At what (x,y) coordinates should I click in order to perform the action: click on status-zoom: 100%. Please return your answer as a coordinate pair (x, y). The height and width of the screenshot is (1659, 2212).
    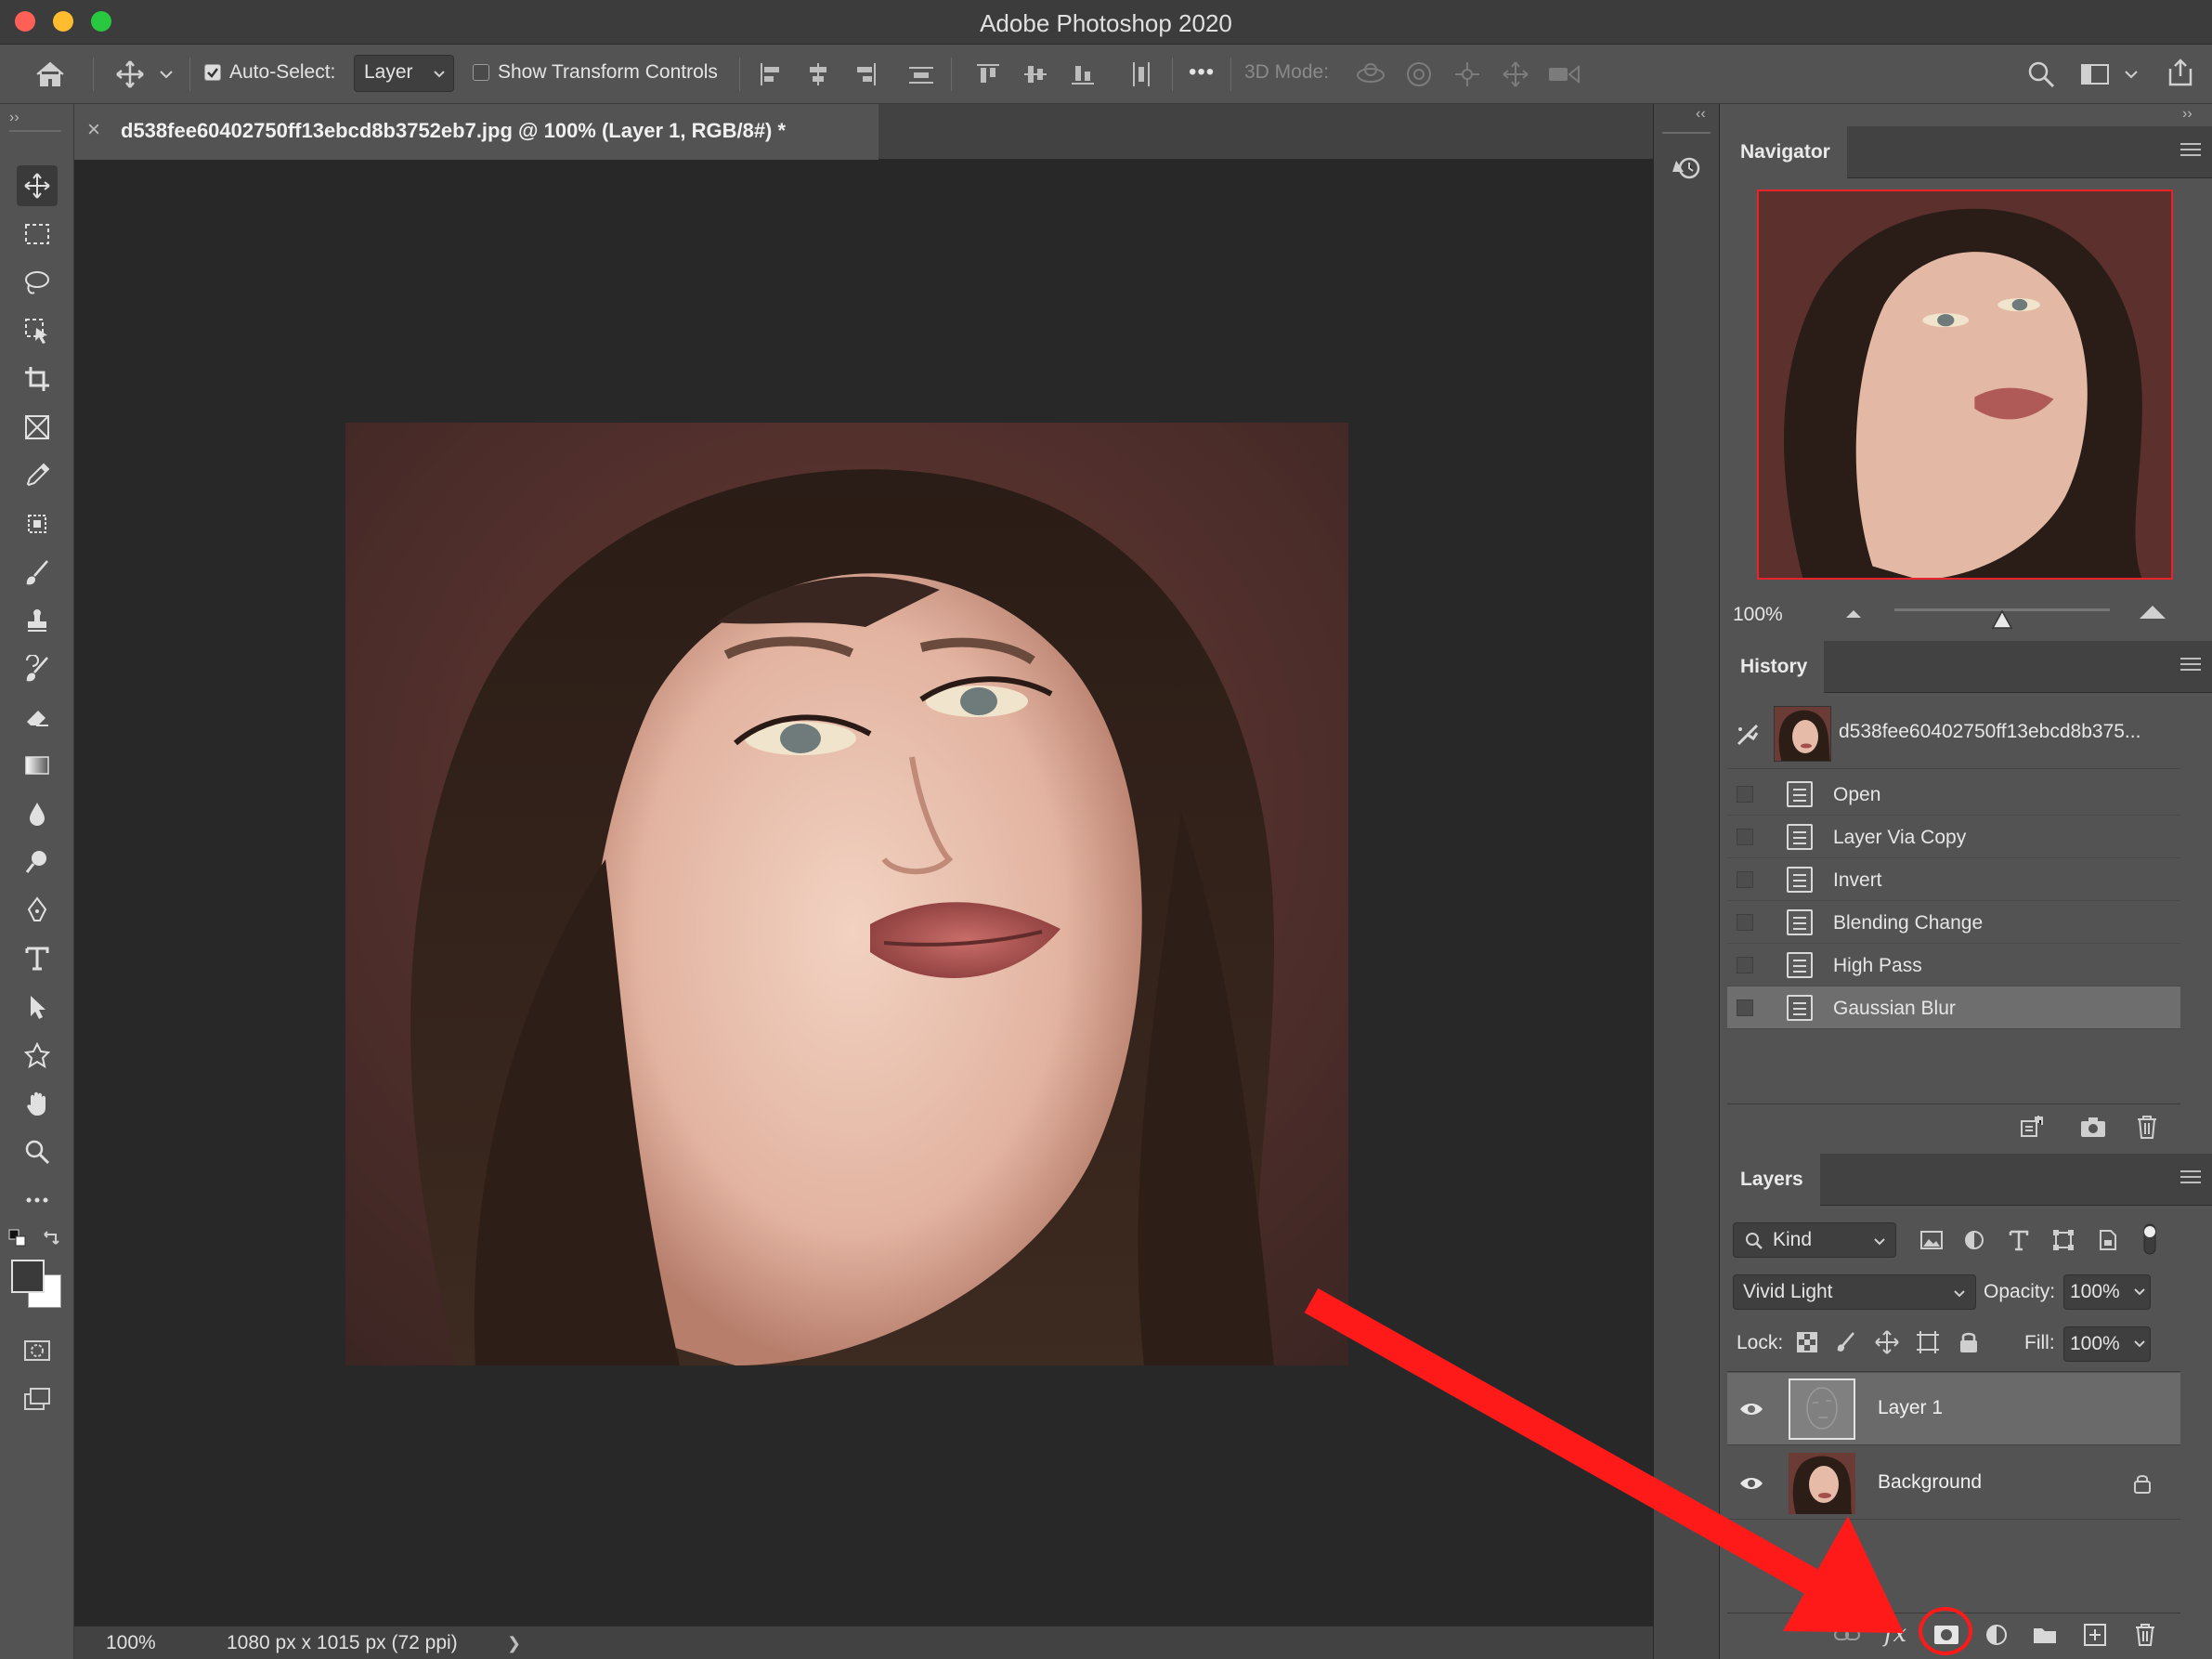
    Looking at the image, I should click on (131, 1643).